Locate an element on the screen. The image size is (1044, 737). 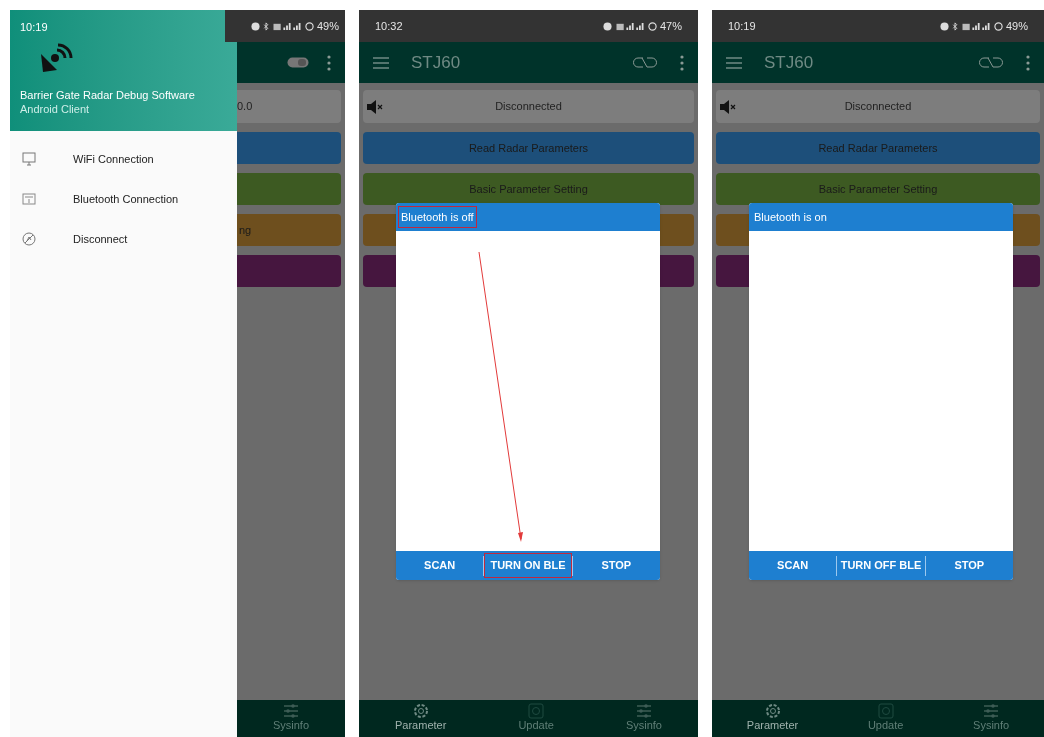
dialog-title: Bluetooth is off is located at coordinates (437, 217).